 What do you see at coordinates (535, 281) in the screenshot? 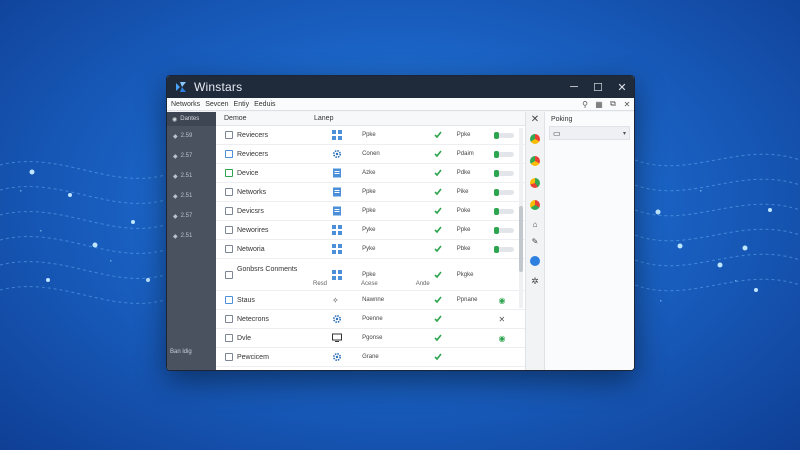
I see `settings-icon: ✲` at bounding box center [535, 281].